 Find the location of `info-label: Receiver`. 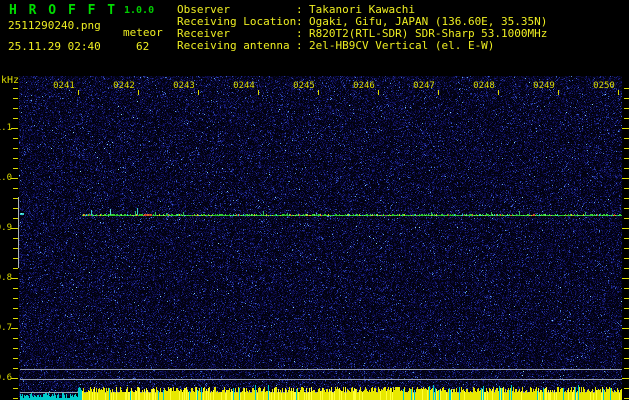

info-label: Receiver is located at coordinates (203, 34).